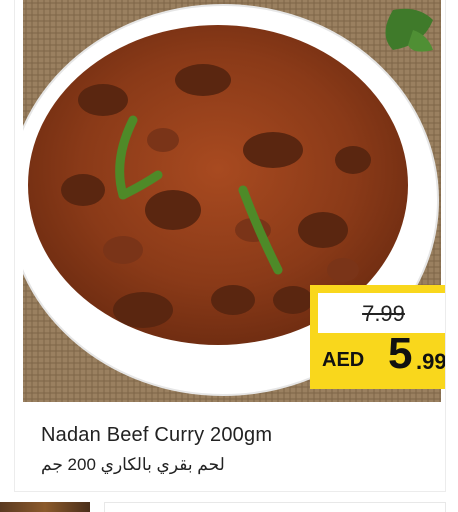 This screenshot has width=458, height=512. What do you see at coordinates (275, 507) in the screenshot?
I see `next-product-card` at bounding box center [275, 507].